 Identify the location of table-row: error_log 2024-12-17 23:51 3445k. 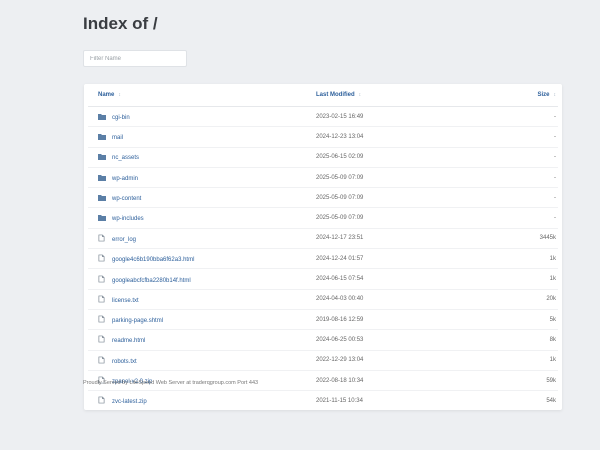
(323, 239).